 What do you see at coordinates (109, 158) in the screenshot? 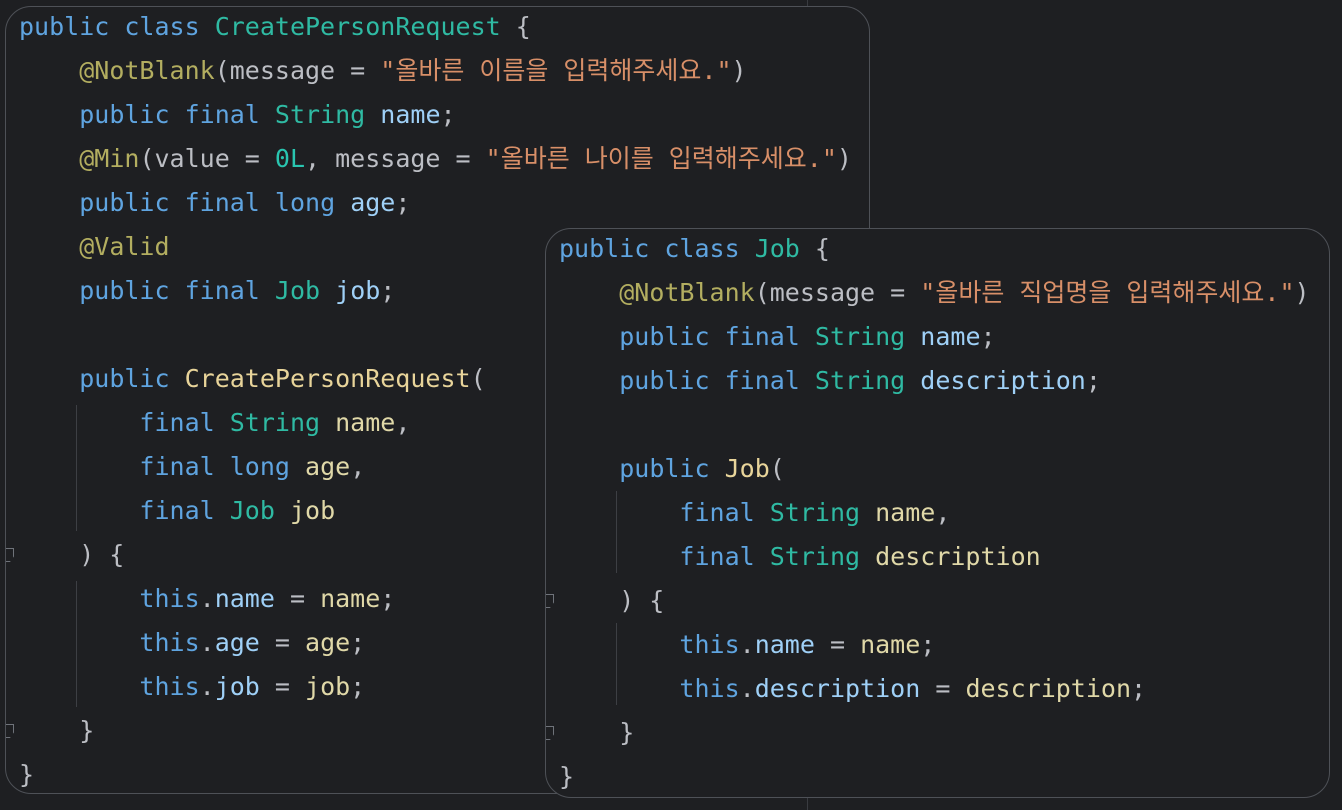
I see `code-token: @Min` at bounding box center [109, 158].